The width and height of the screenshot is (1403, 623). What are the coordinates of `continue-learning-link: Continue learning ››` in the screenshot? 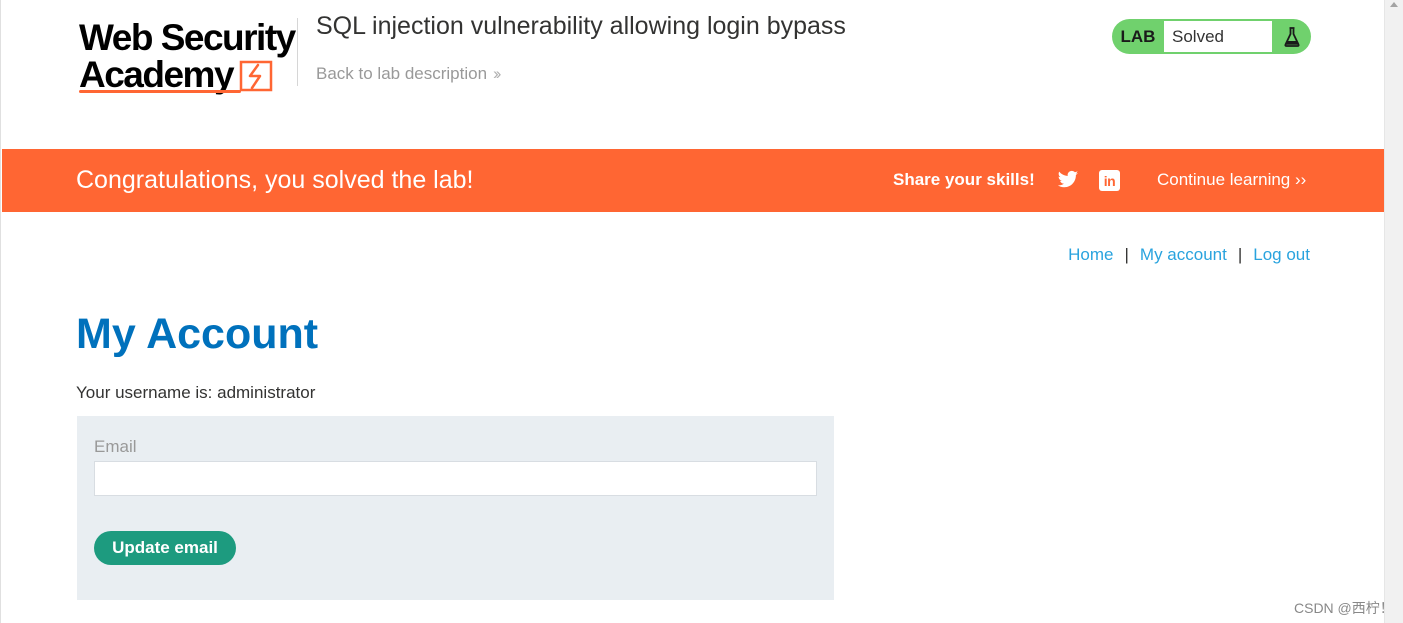 It's located at (1231, 180).